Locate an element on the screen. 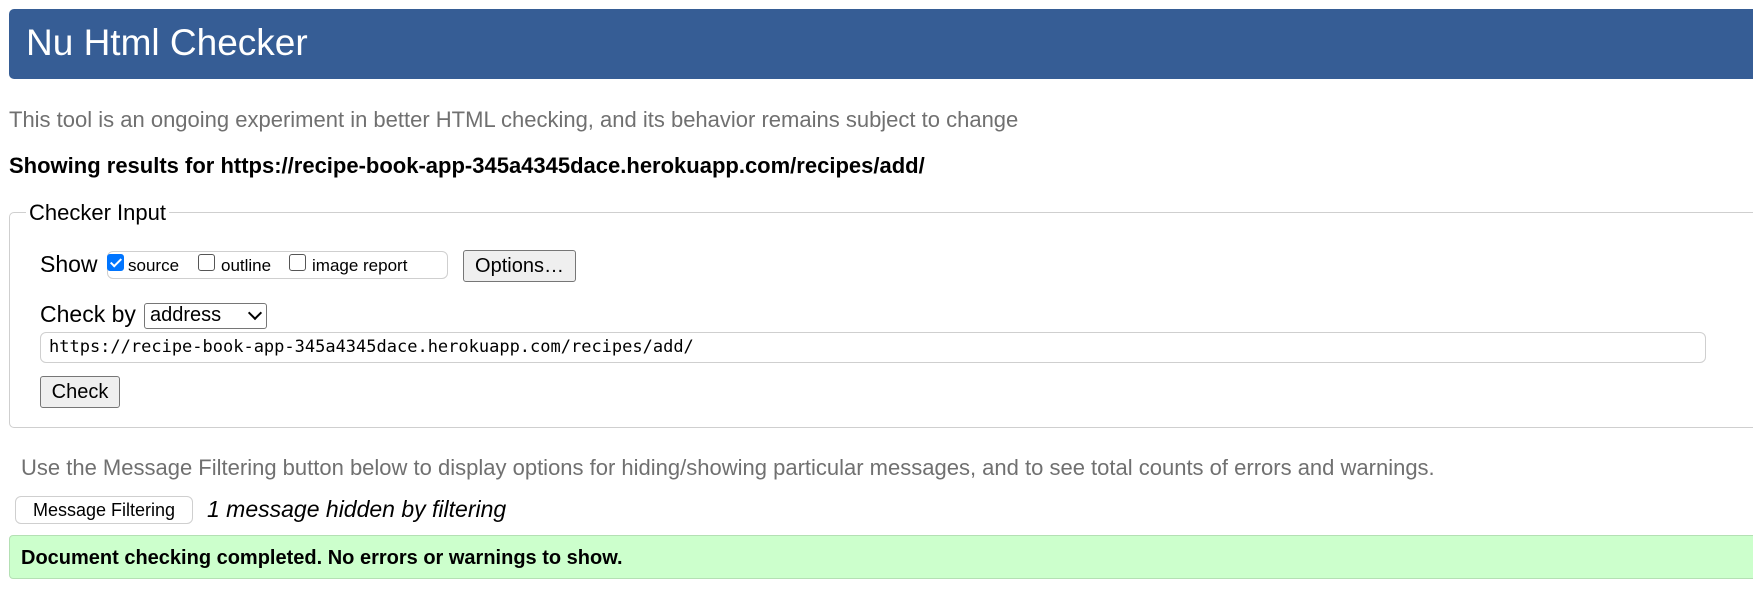  outline-checkbox is located at coordinates (206, 262).